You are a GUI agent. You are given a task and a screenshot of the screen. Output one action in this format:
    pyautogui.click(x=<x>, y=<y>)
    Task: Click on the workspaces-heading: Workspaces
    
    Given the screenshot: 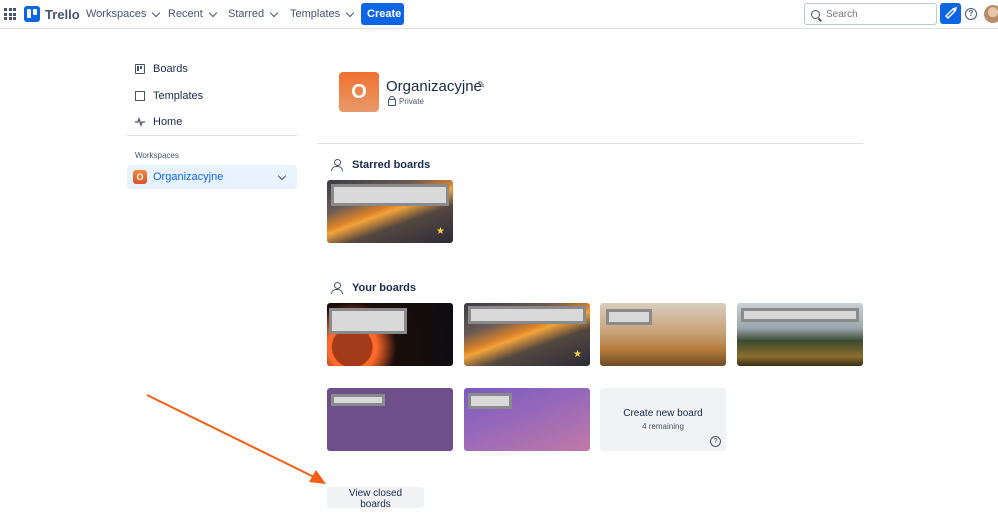 What is the action you would take?
    pyautogui.click(x=157, y=155)
    